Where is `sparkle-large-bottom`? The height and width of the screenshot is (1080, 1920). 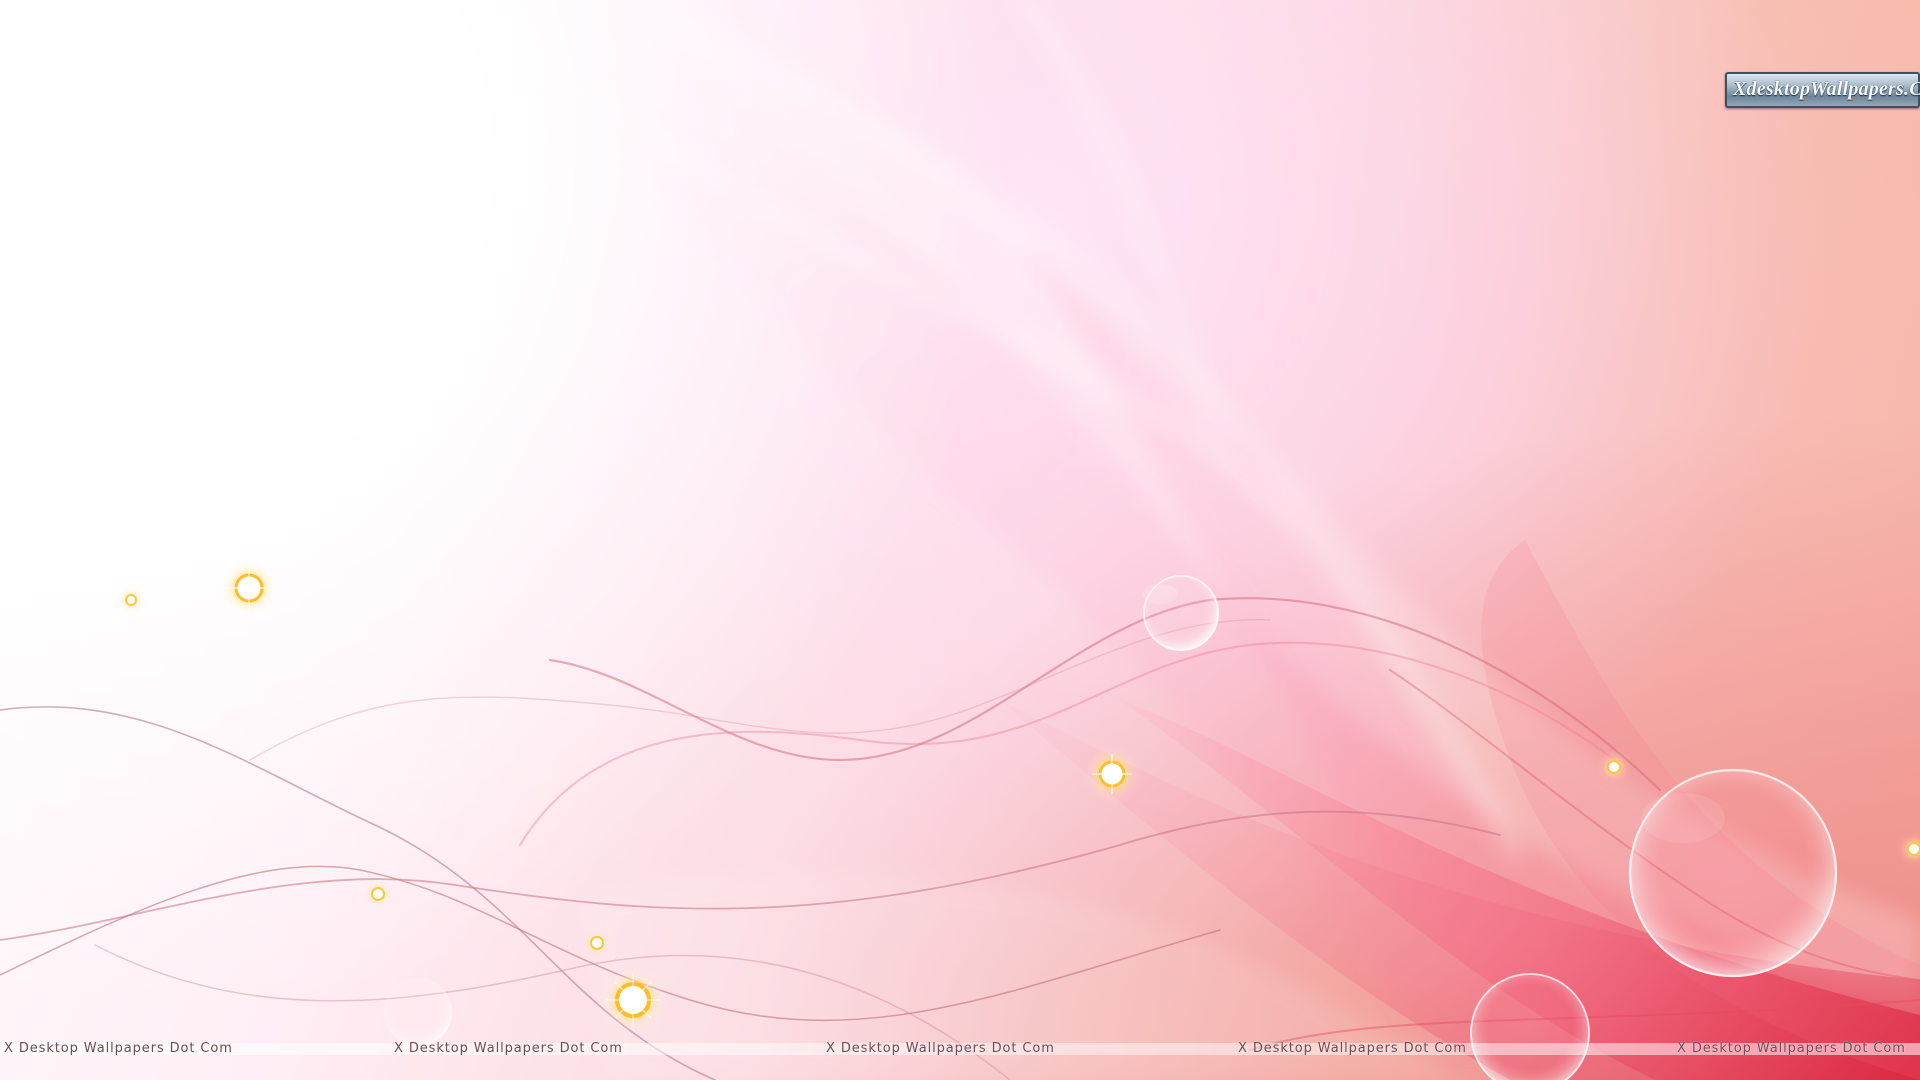 sparkle-large-bottom is located at coordinates (633, 1000).